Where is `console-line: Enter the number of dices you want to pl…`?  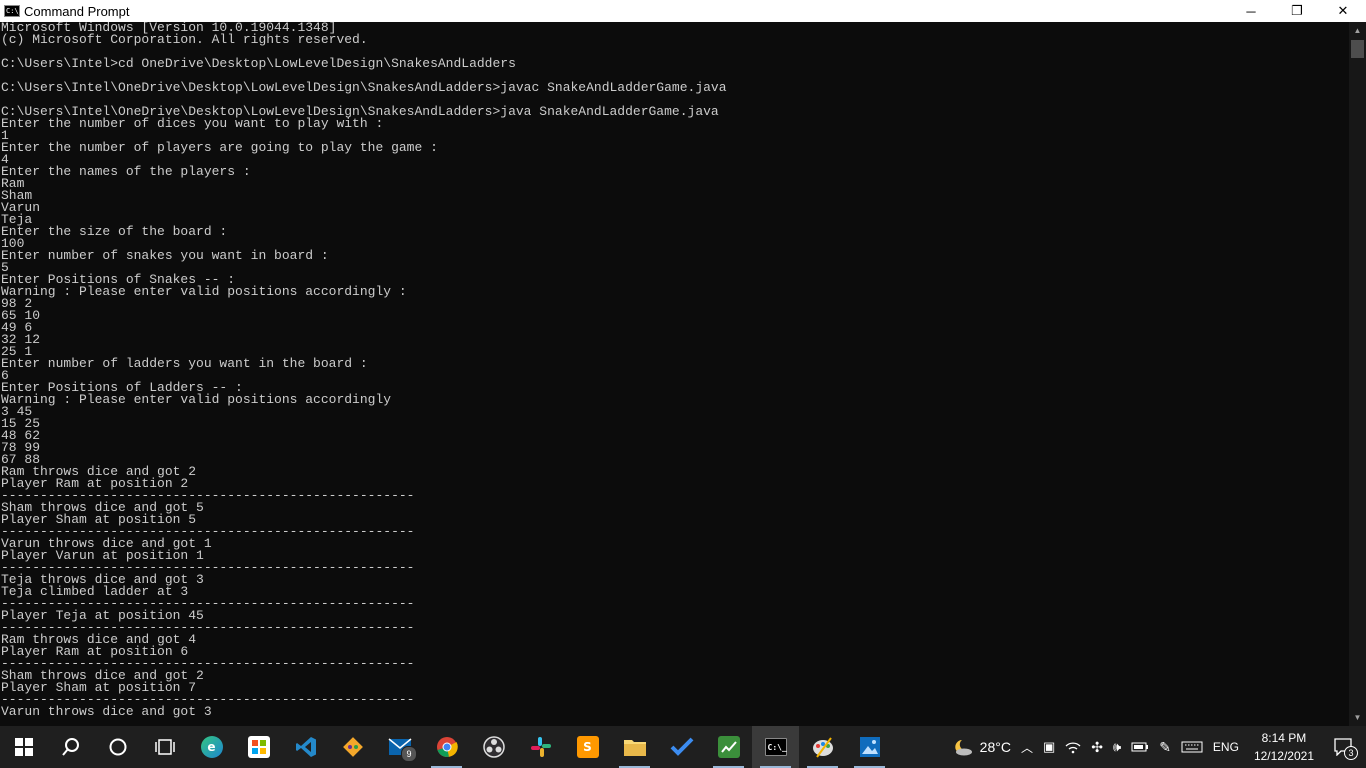
console-line: Enter the number of dices you want to pl… is located at coordinates (192, 123).